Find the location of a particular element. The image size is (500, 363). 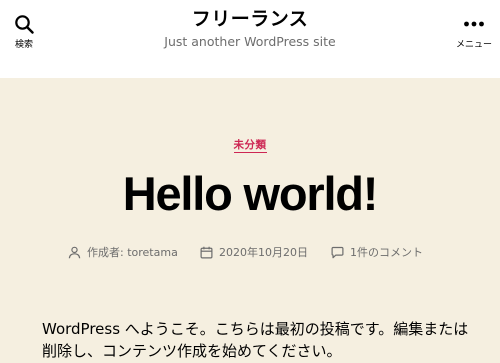

post-author: 作成者: toretama is located at coordinates (123, 252).